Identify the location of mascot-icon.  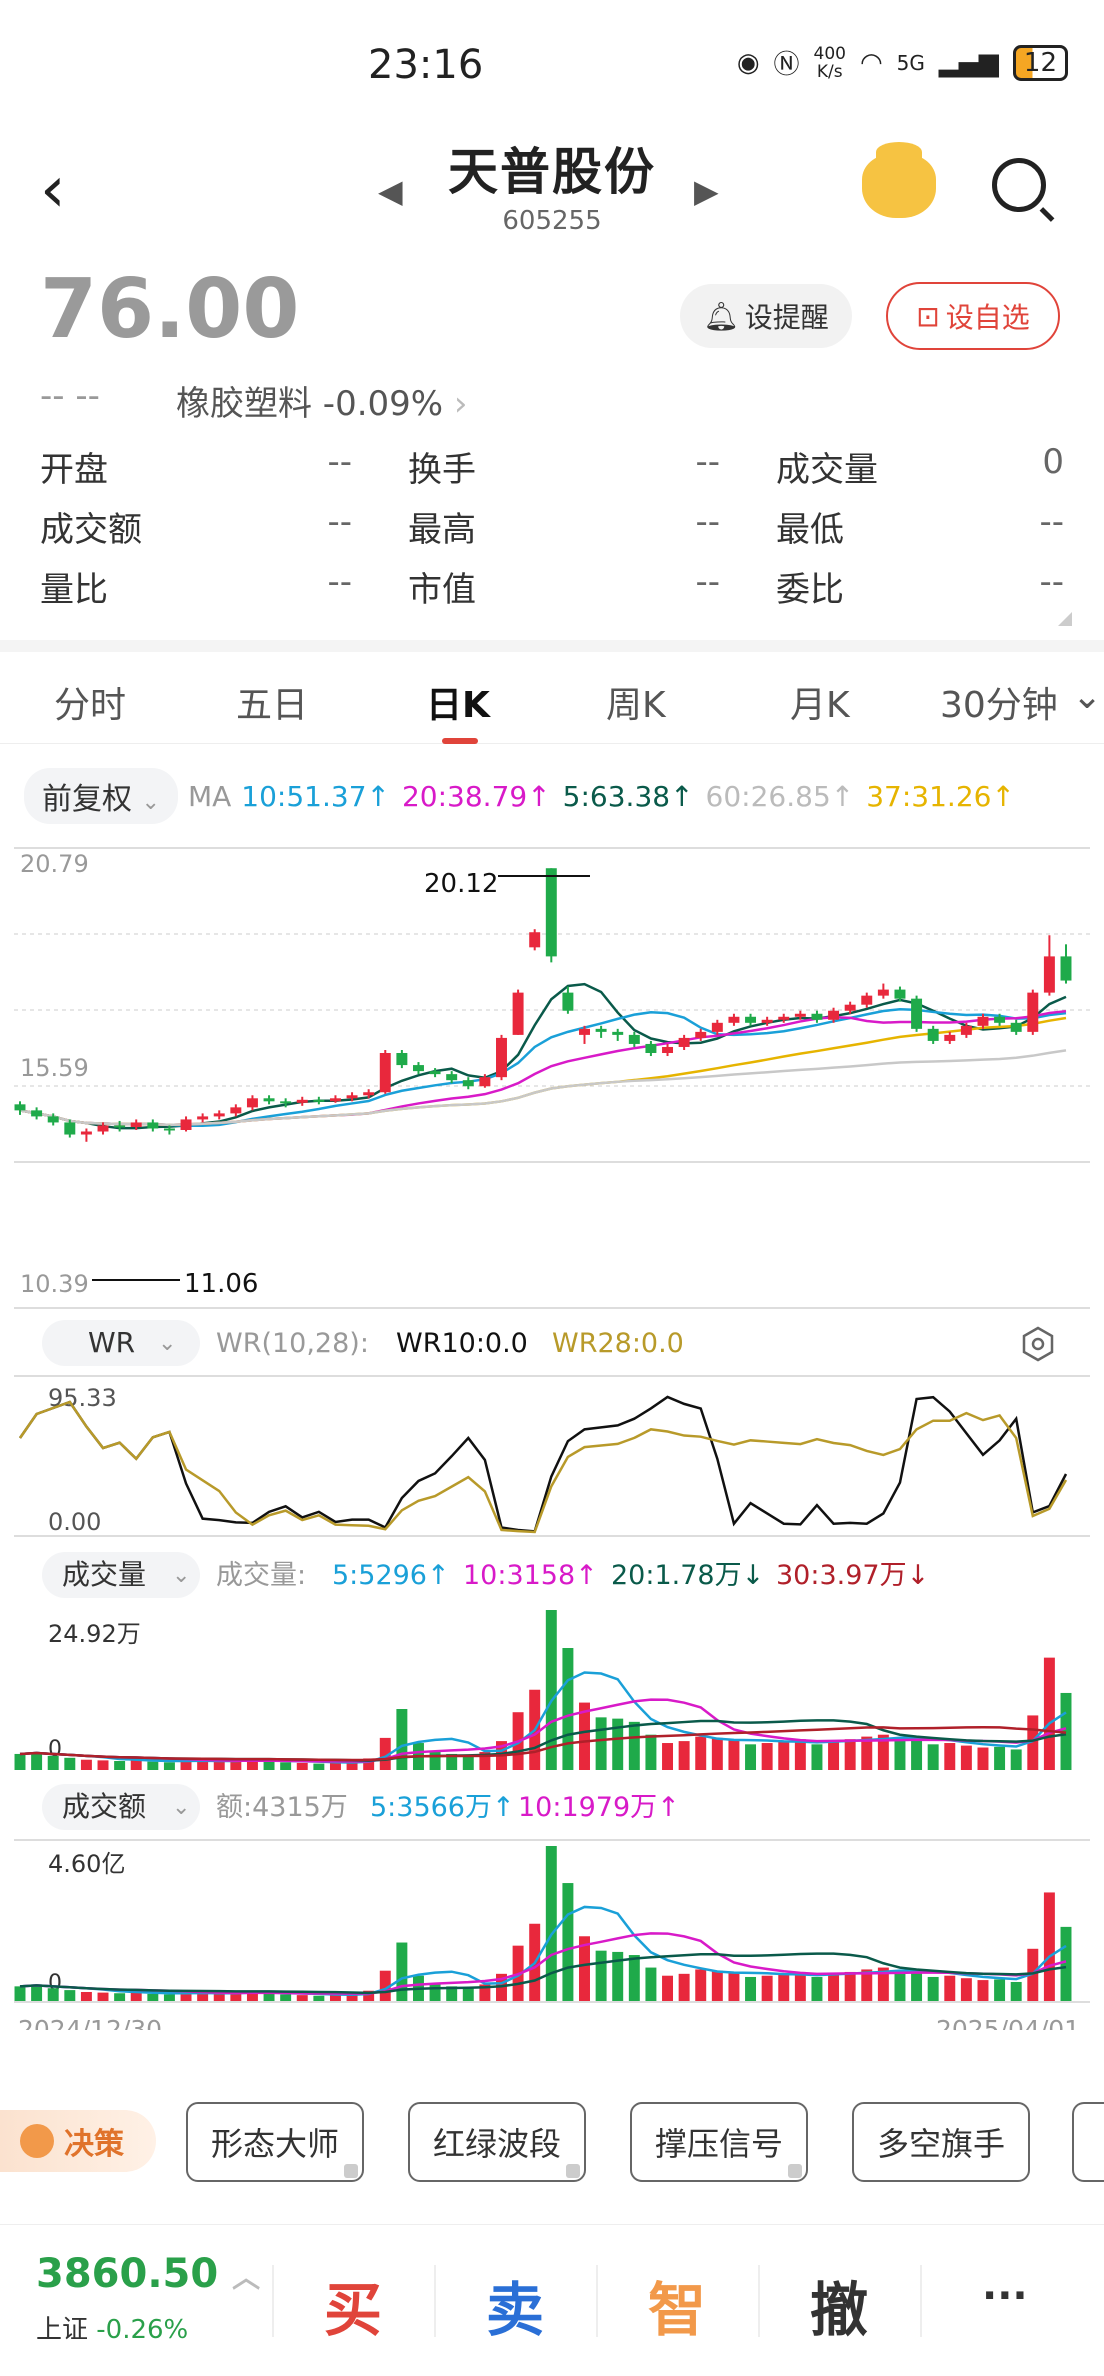
(899, 180).